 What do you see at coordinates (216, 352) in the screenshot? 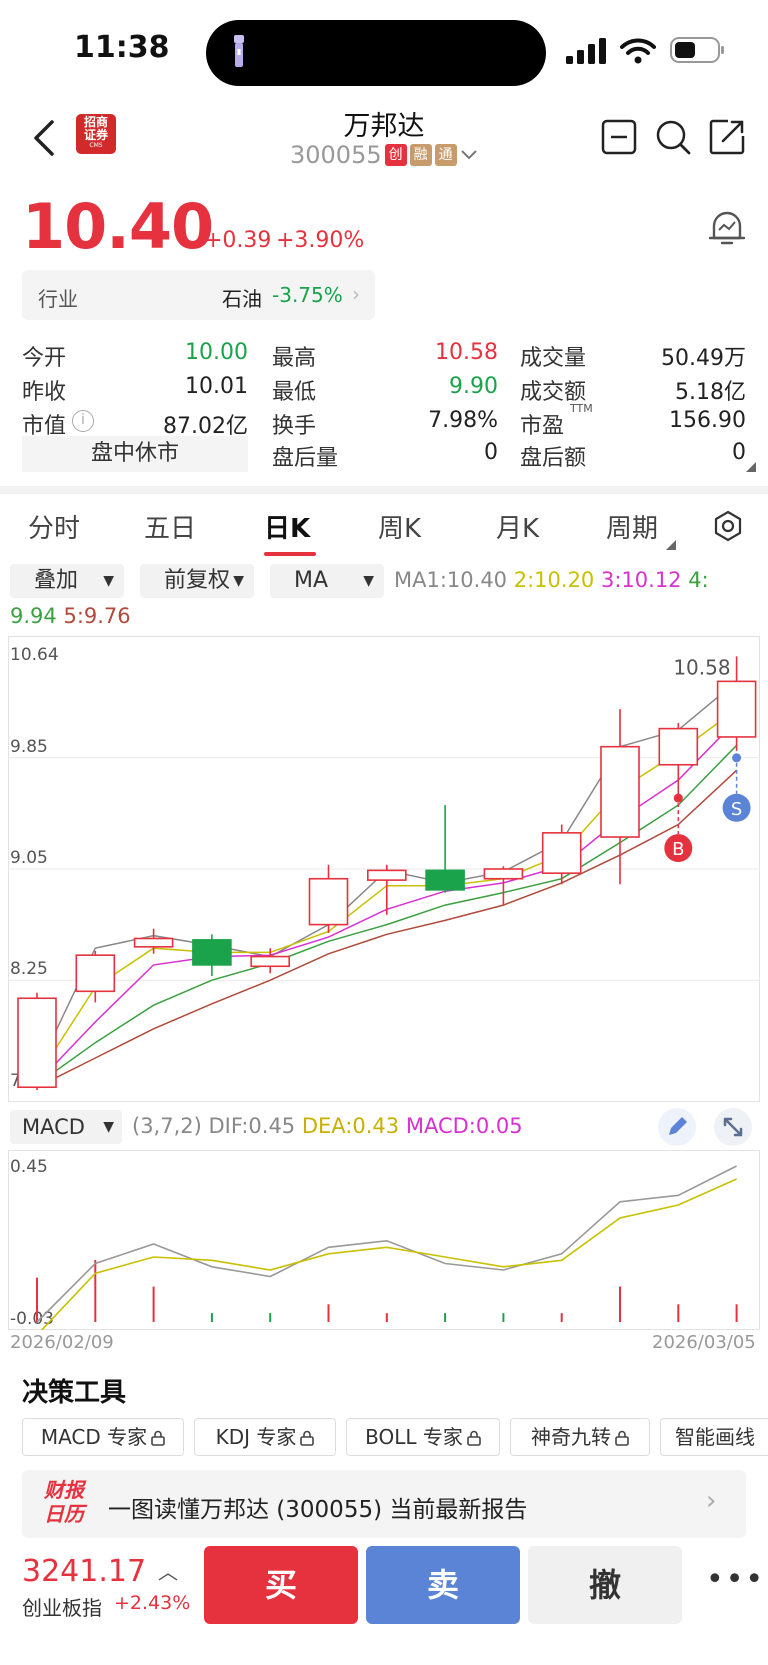
I see `quote-value: 10.00` at bounding box center [216, 352].